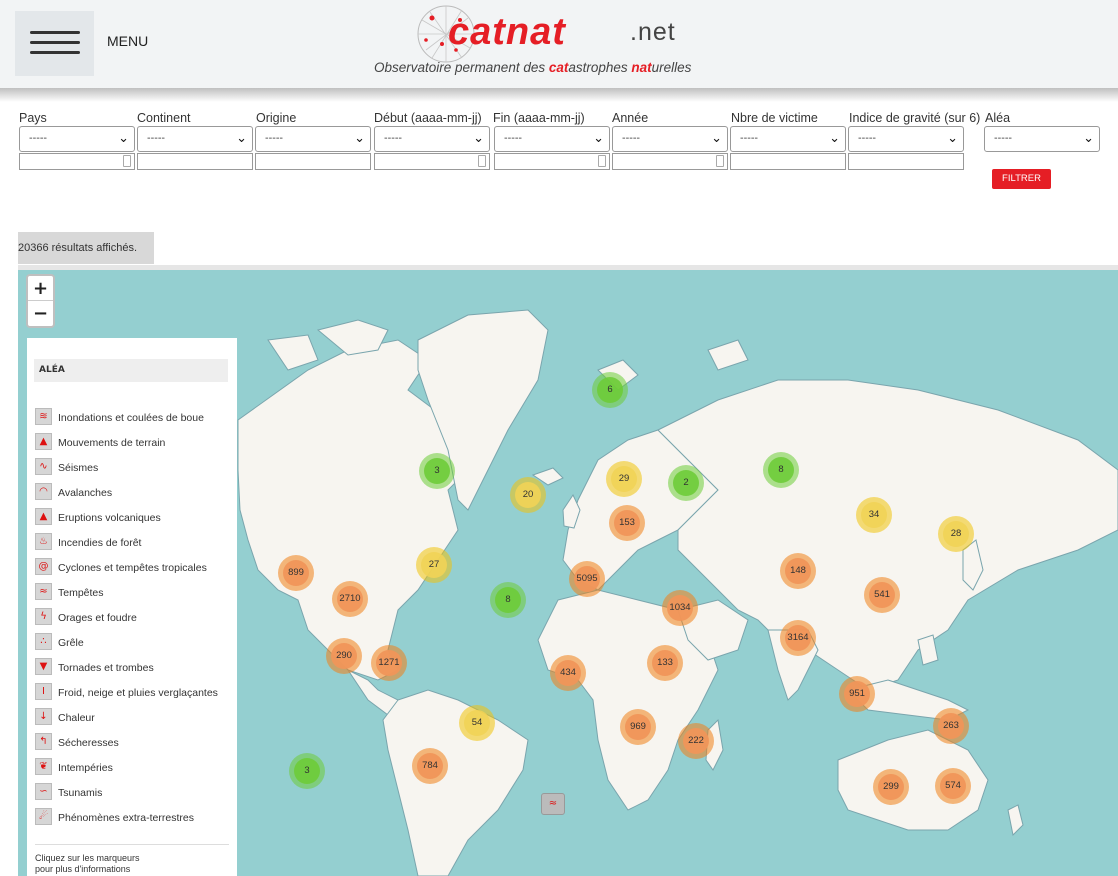 Image resolution: width=1118 pixels, height=876 pixels. I want to click on landslide-icon: ▲, so click(43, 441).